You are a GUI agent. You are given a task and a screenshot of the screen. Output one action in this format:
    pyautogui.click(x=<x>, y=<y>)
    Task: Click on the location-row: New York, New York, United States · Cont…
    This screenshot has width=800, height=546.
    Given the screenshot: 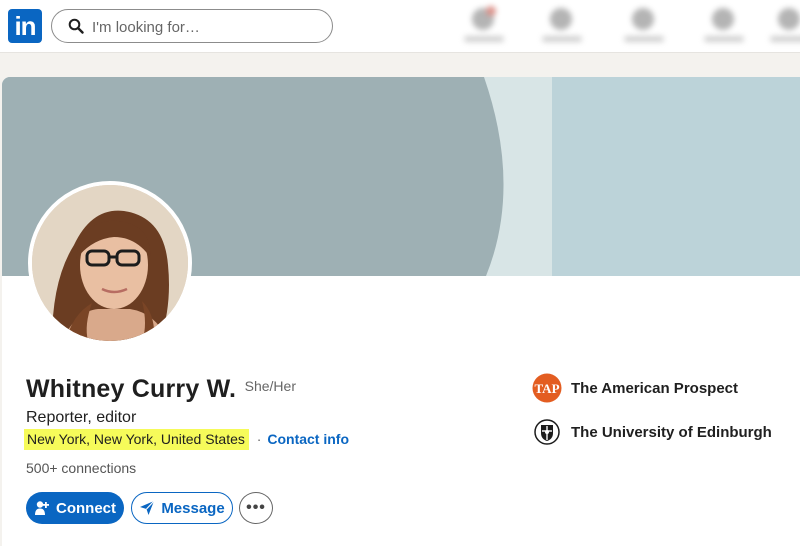 What is the action you would take?
    pyautogui.click(x=186, y=439)
    